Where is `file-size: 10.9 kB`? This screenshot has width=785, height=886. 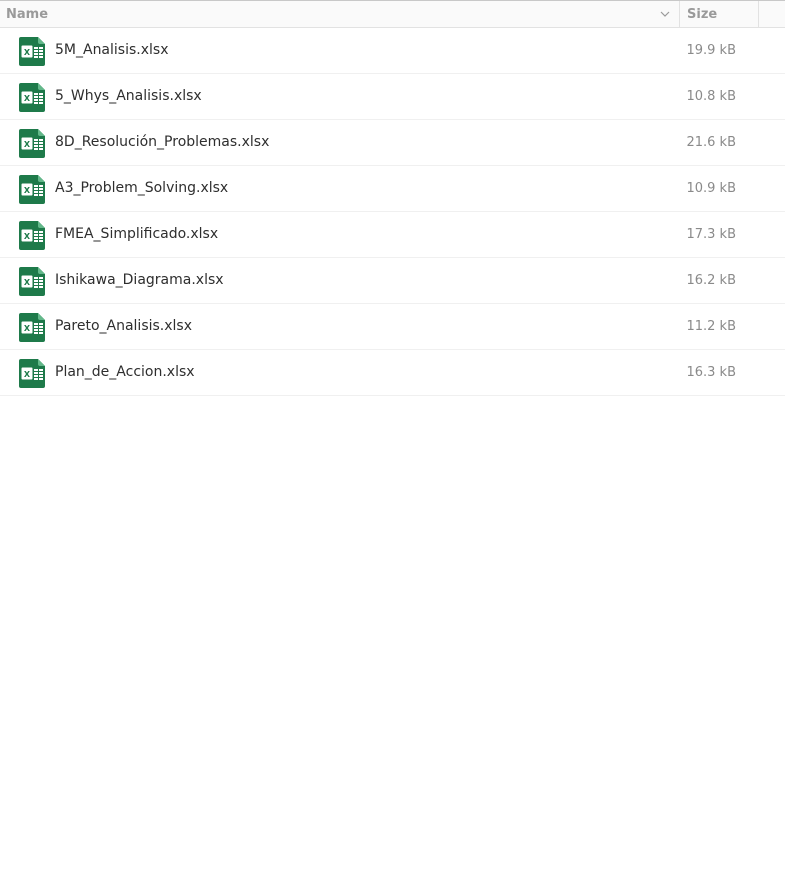
file-size: 10.9 kB is located at coordinates (711, 188).